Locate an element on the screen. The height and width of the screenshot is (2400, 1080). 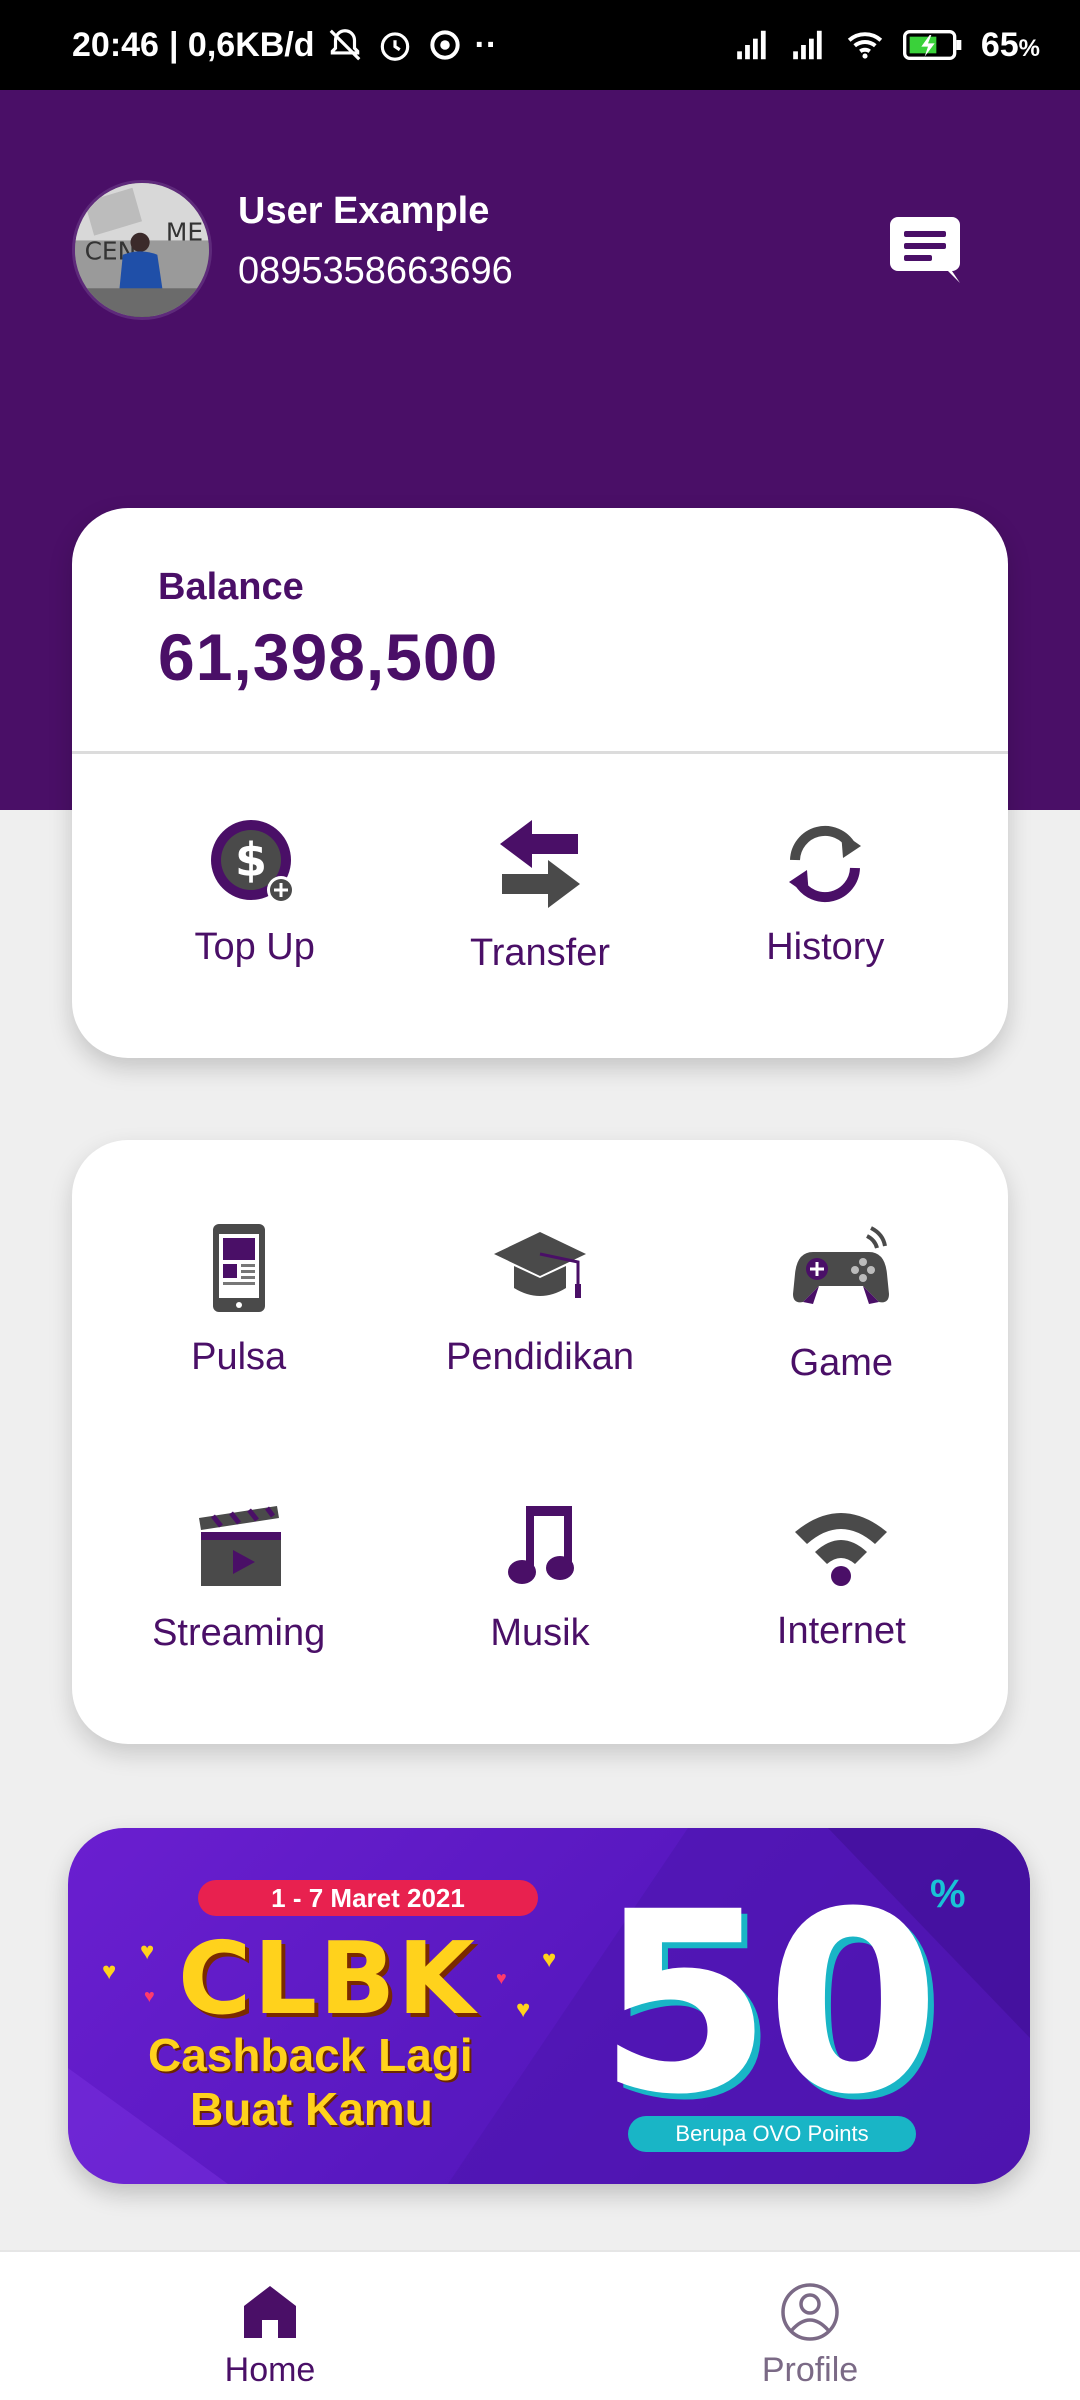
bottom-navigation: Home Profile is located at coordinates (540, 2325).